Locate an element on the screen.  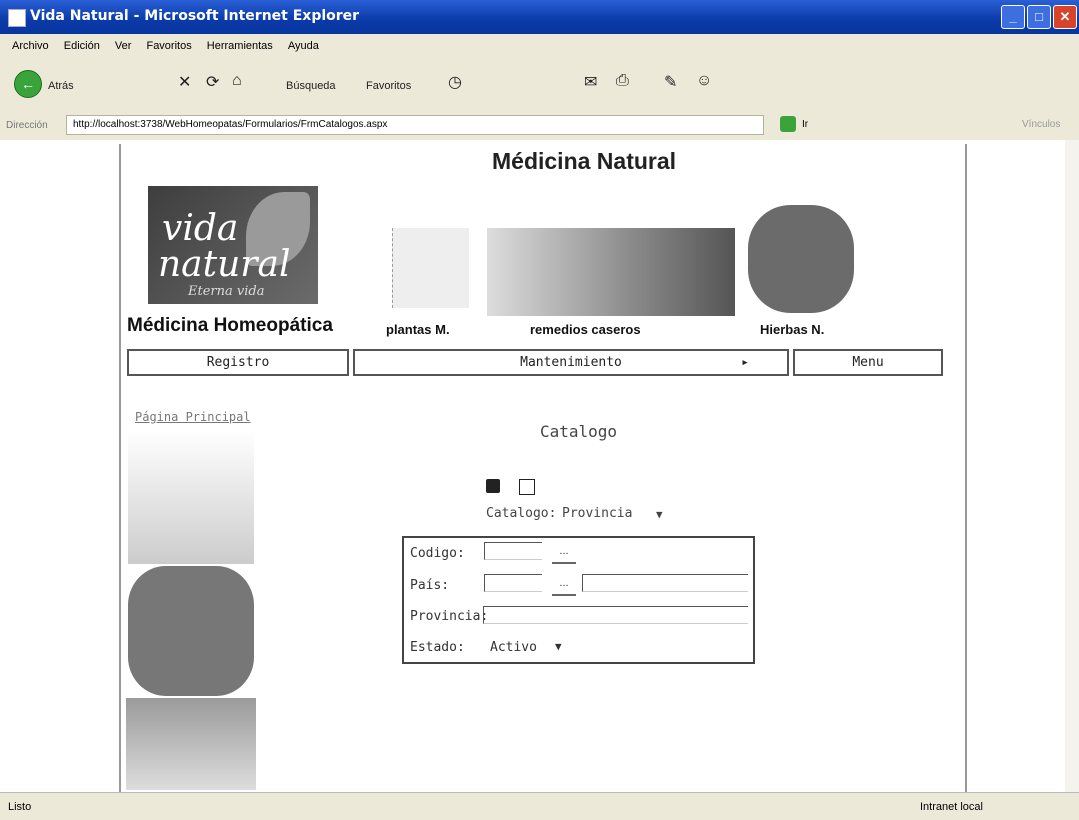
maximize-button: □ is located at coordinates (1039, 17).